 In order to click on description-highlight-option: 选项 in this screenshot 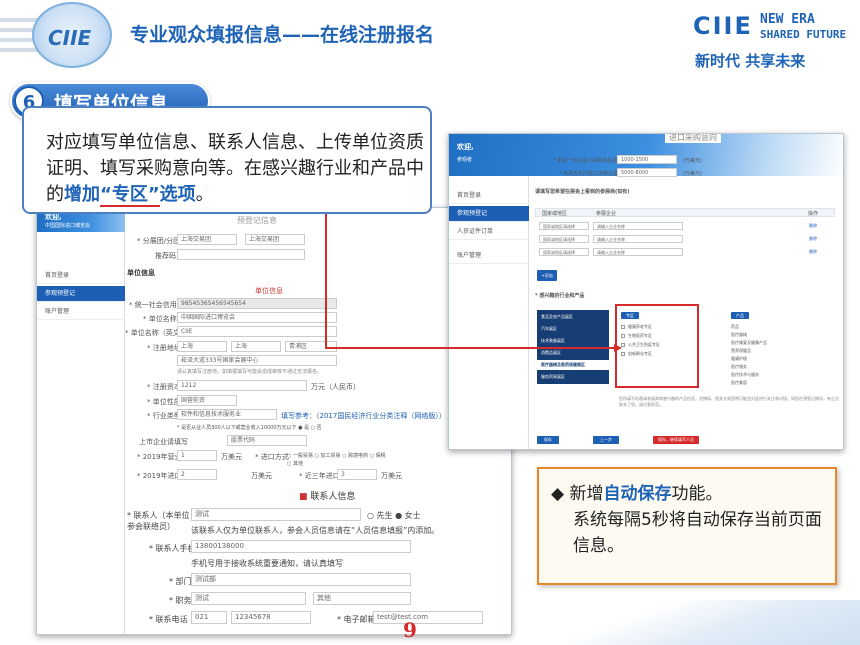, I will do `click(177, 194)`.